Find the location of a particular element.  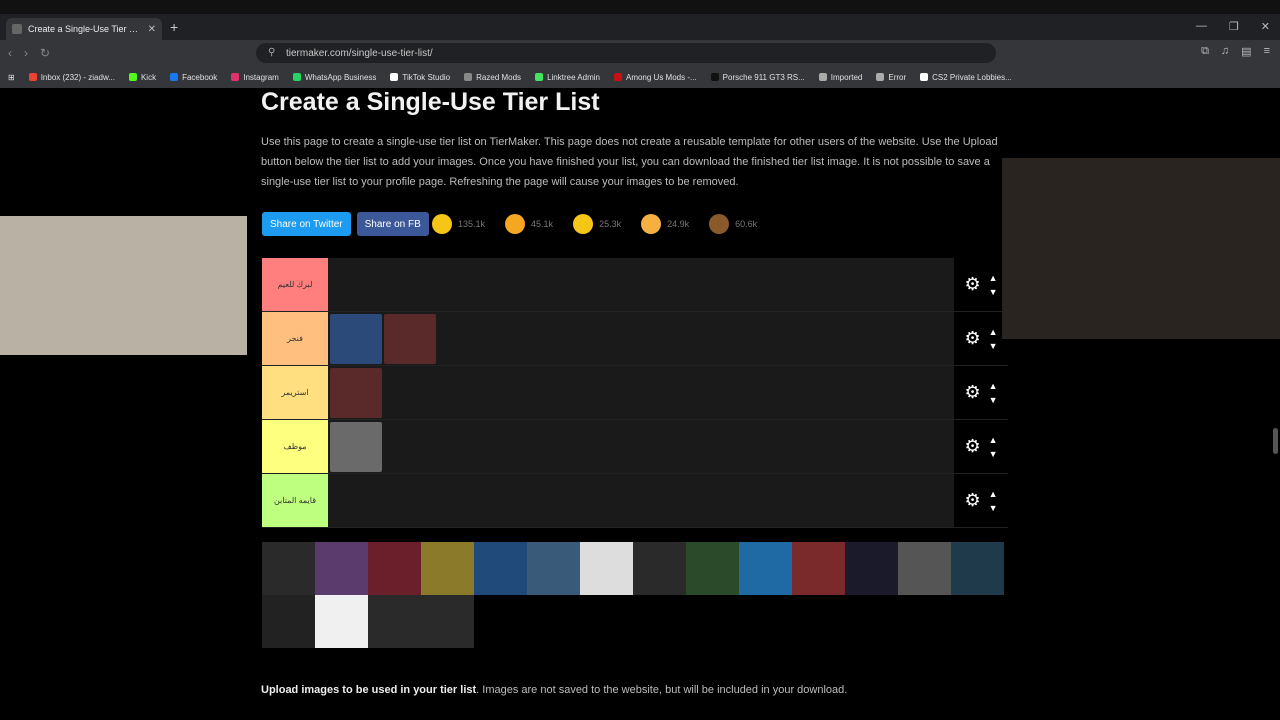

close-tab-icon: ✕ is located at coordinates (152, 29).